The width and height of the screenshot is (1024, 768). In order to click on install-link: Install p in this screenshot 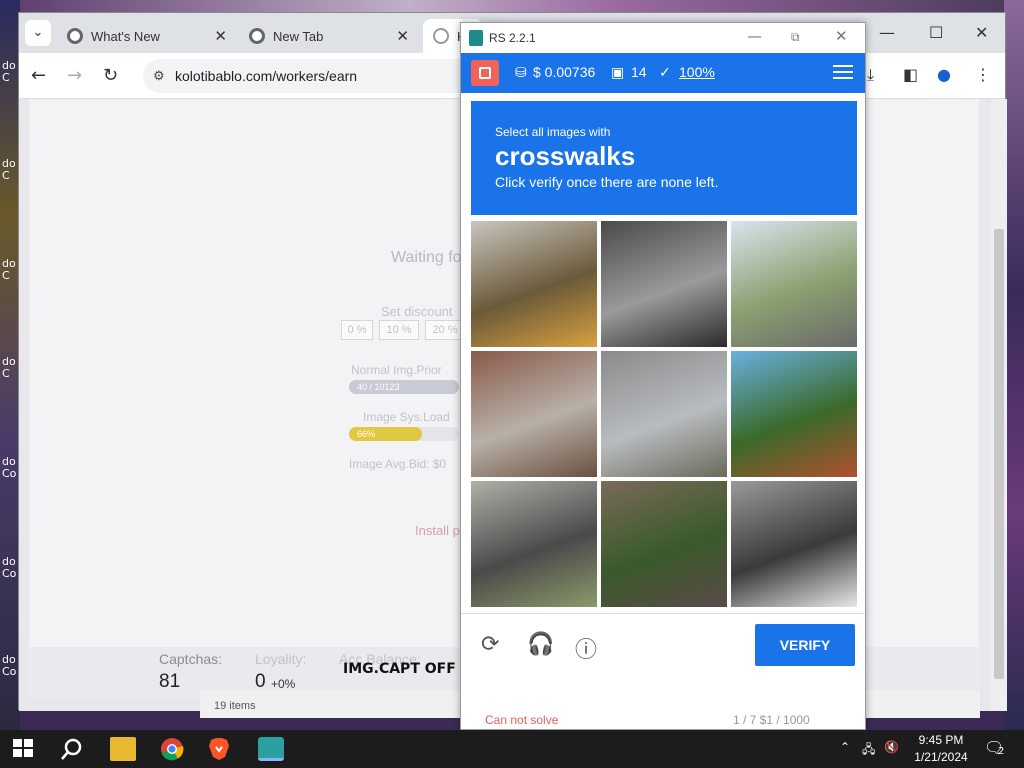, I will do `click(437, 530)`.